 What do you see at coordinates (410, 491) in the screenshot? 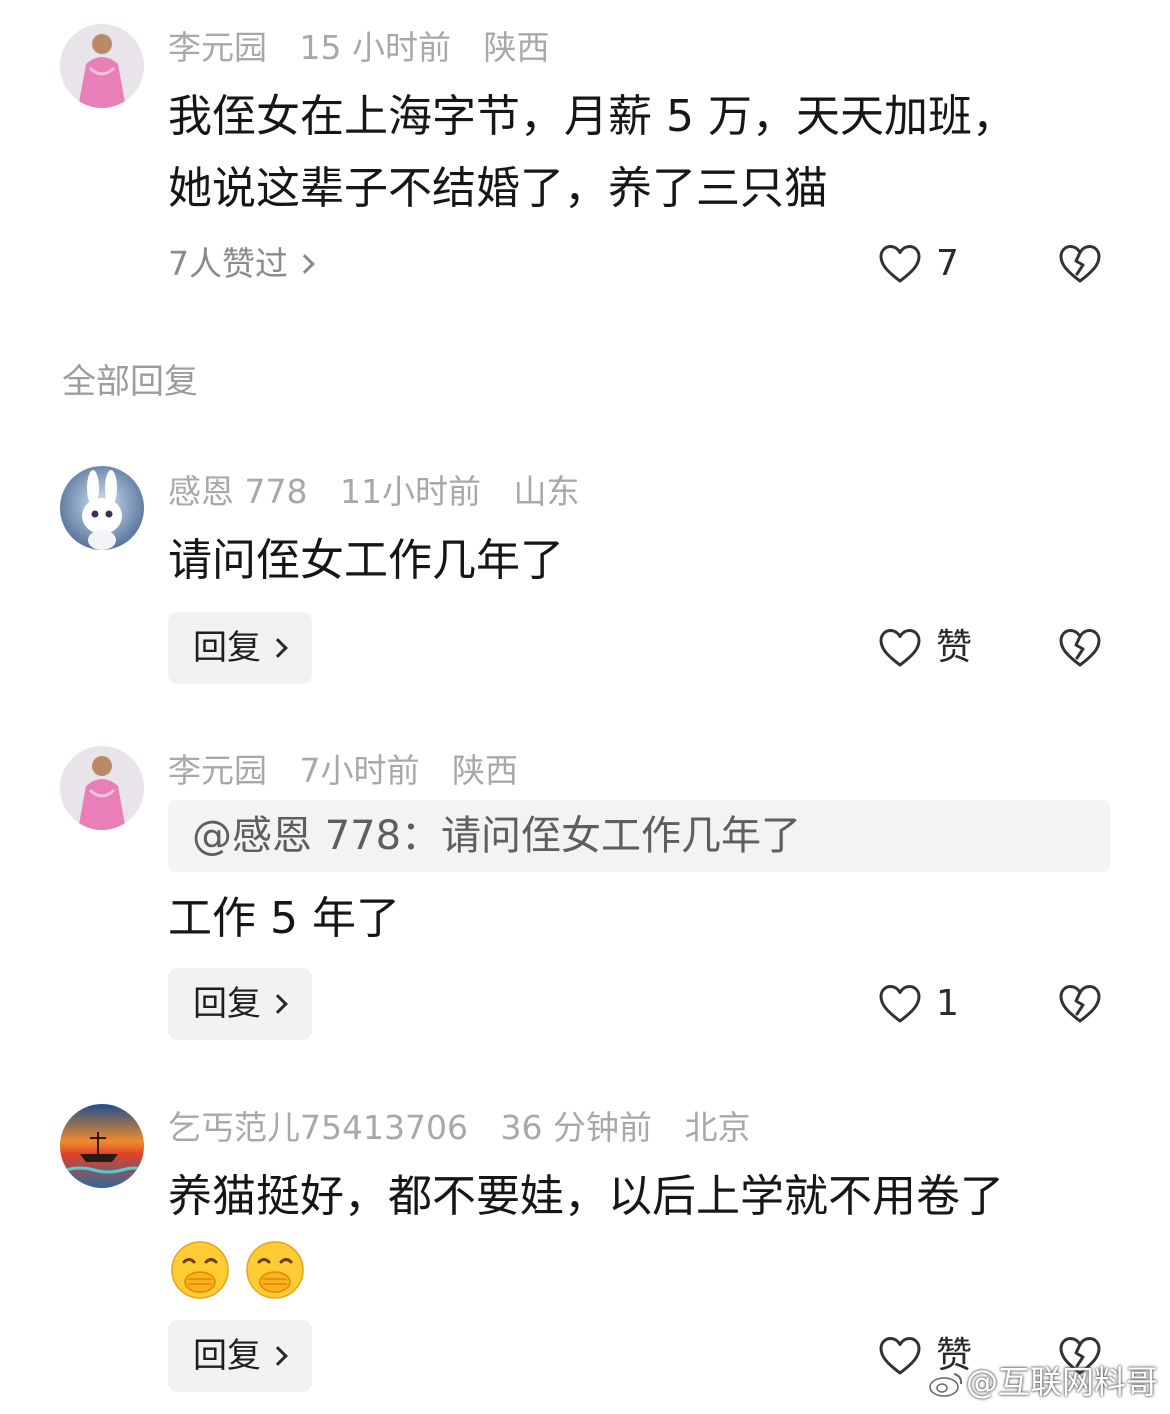
I see `reply-time: 11小时前` at bounding box center [410, 491].